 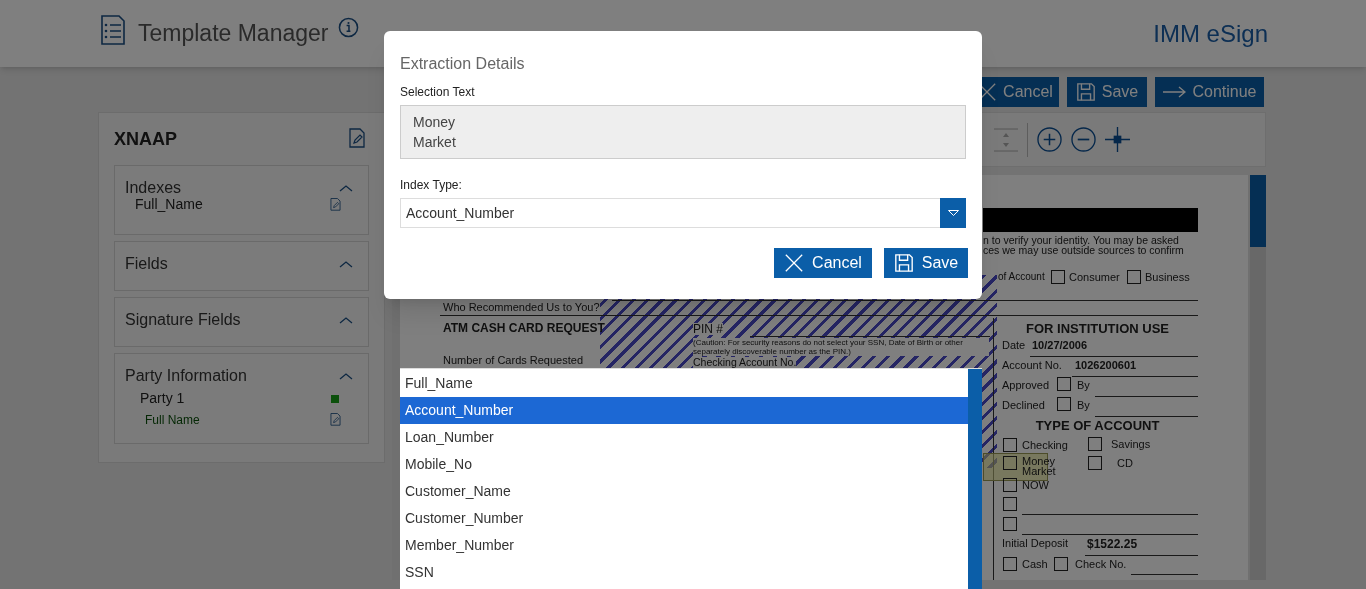 What do you see at coordinates (1035, 543) in the screenshot?
I see `document-label: Initial Deposit` at bounding box center [1035, 543].